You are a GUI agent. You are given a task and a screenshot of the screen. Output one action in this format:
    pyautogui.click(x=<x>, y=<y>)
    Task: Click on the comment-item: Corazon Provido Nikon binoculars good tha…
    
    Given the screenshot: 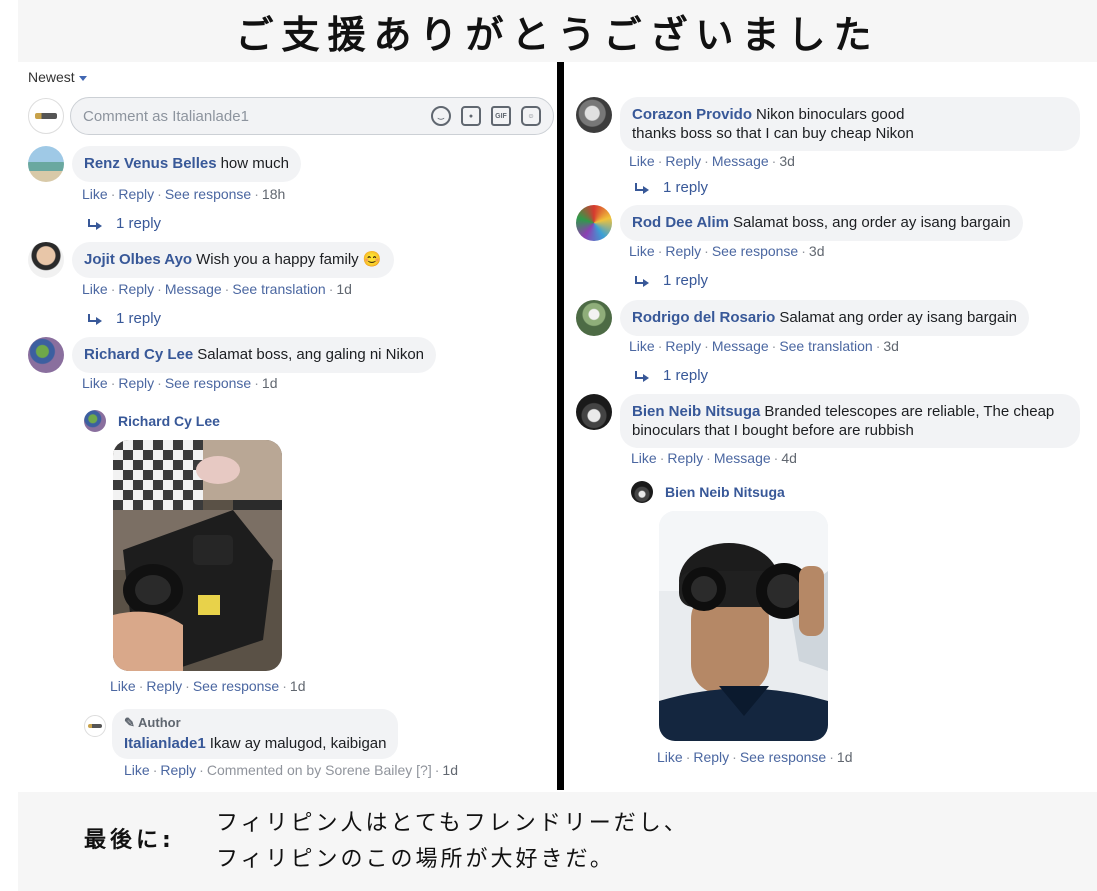 What is the action you would take?
    pyautogui.click(x=828, y=124)
    